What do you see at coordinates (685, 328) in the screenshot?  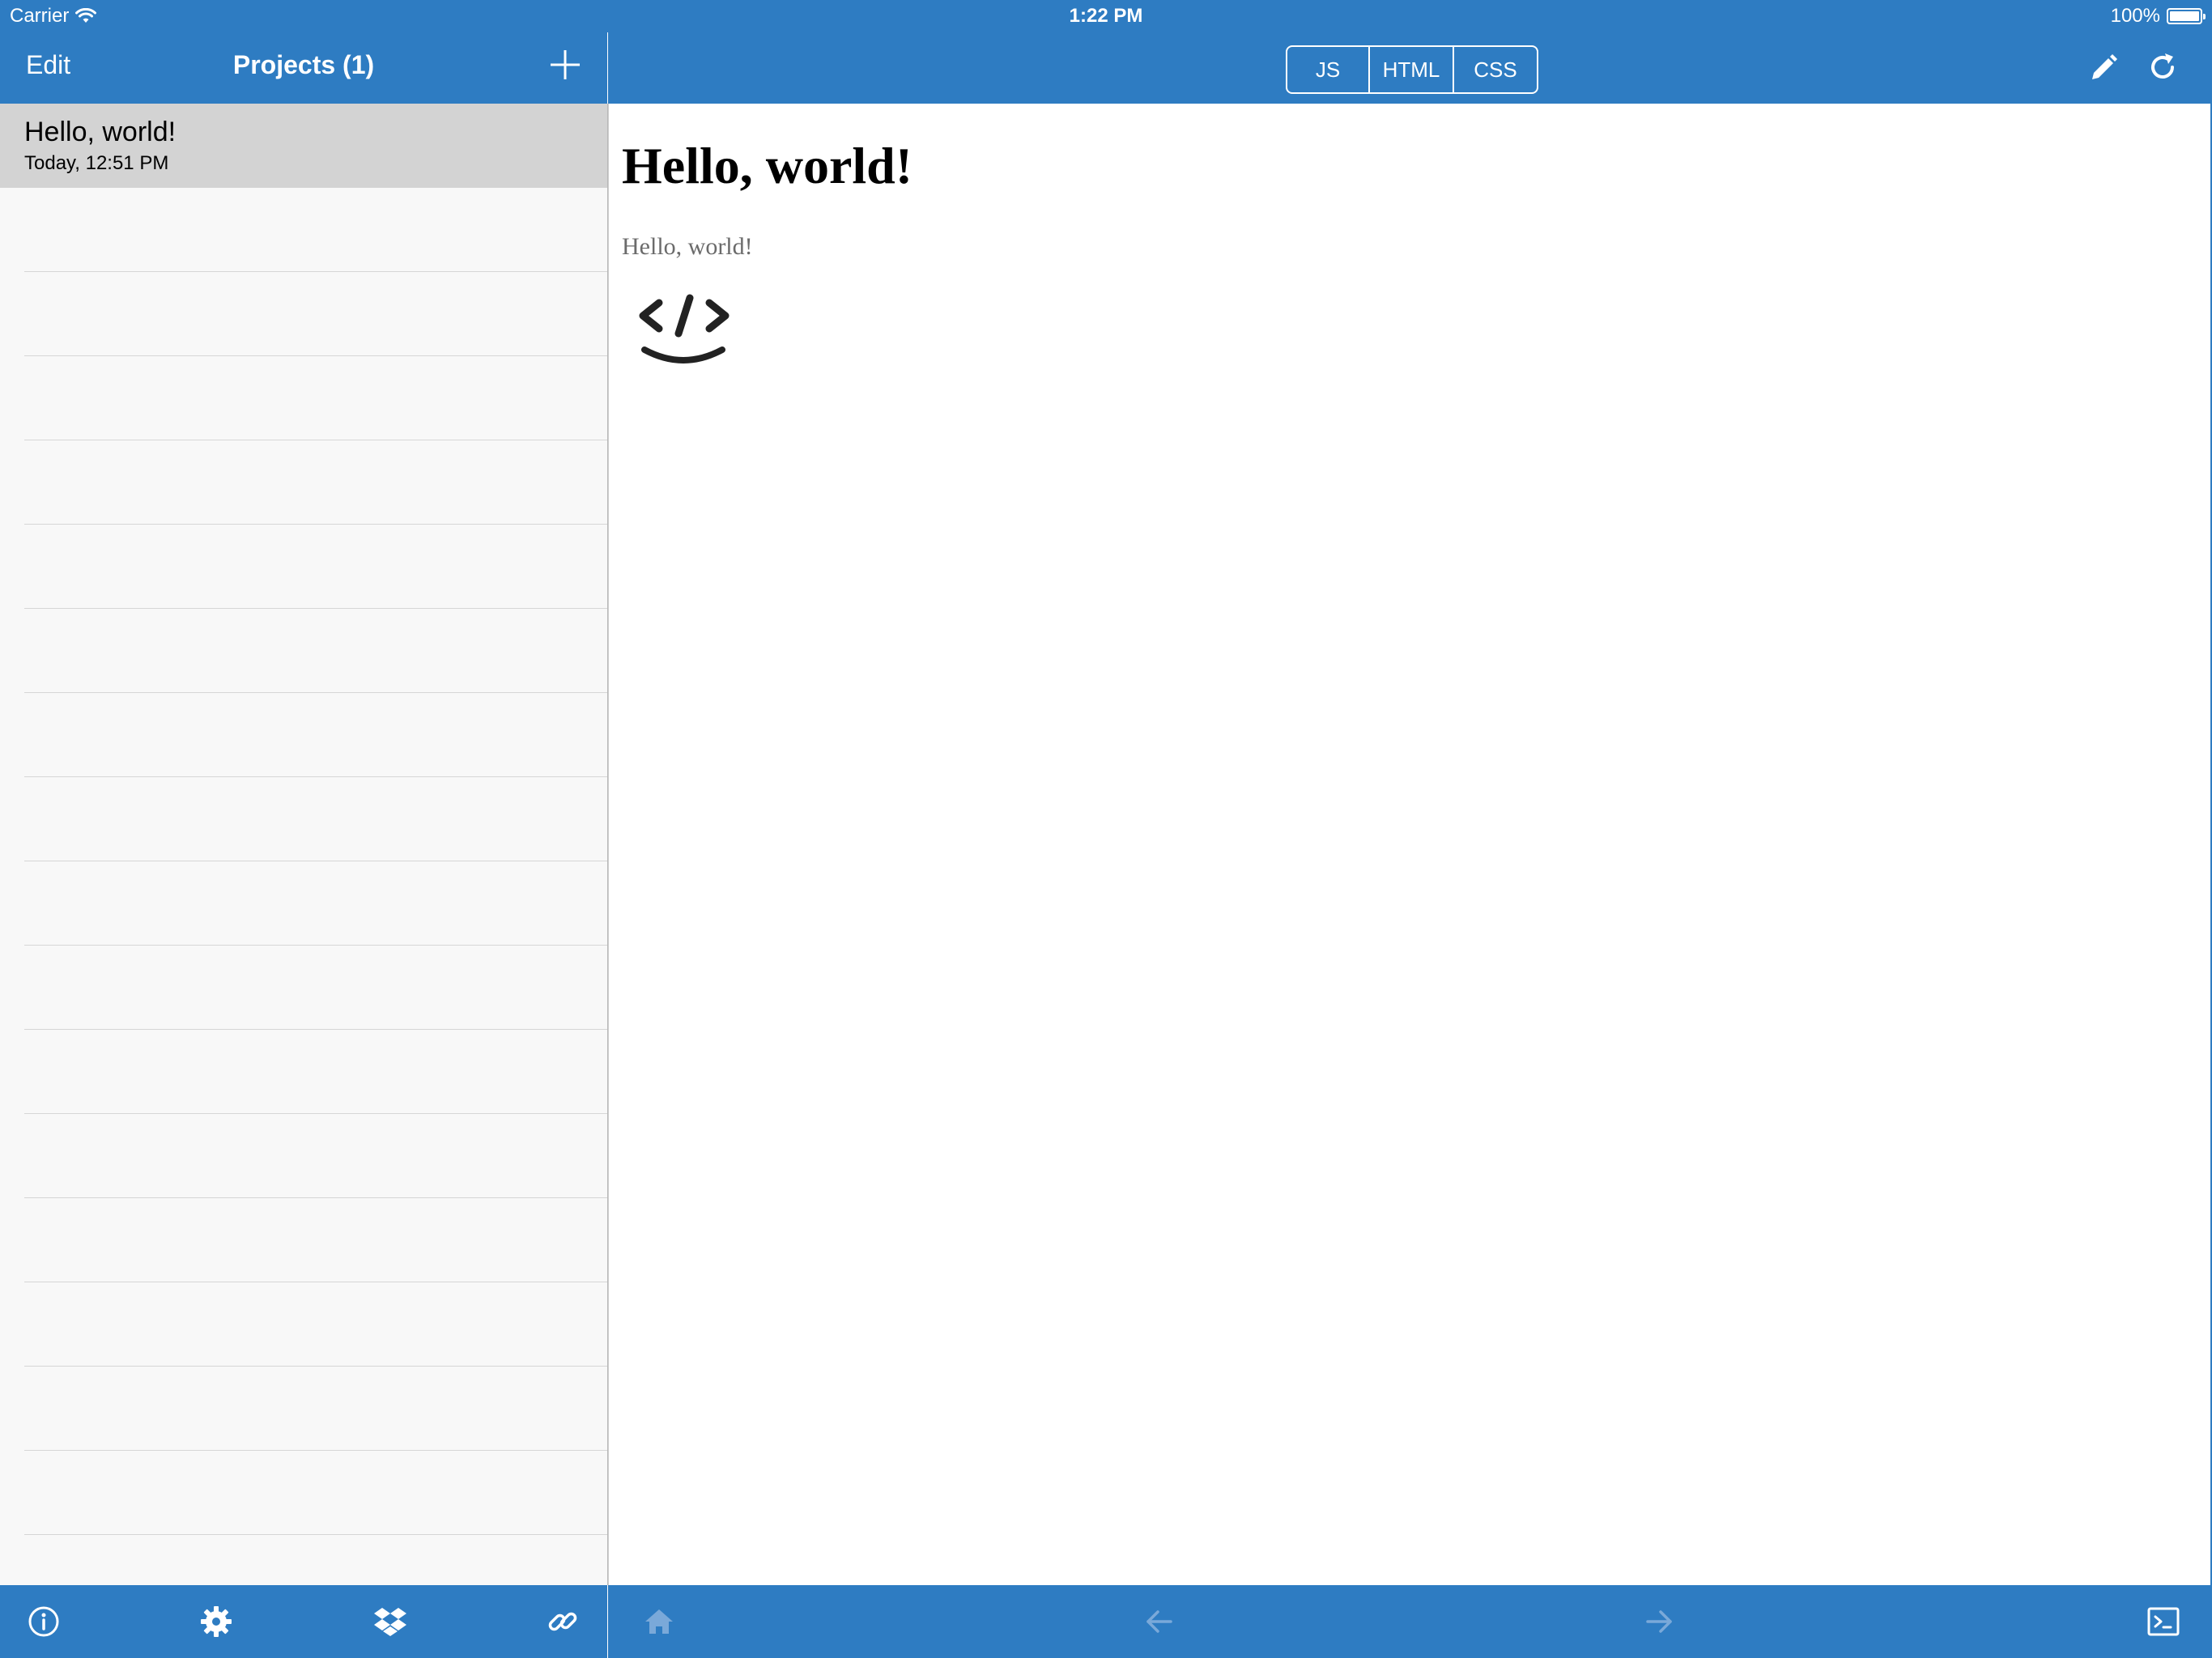 I see `code-smile-icon` at bounding box center [685, 328].